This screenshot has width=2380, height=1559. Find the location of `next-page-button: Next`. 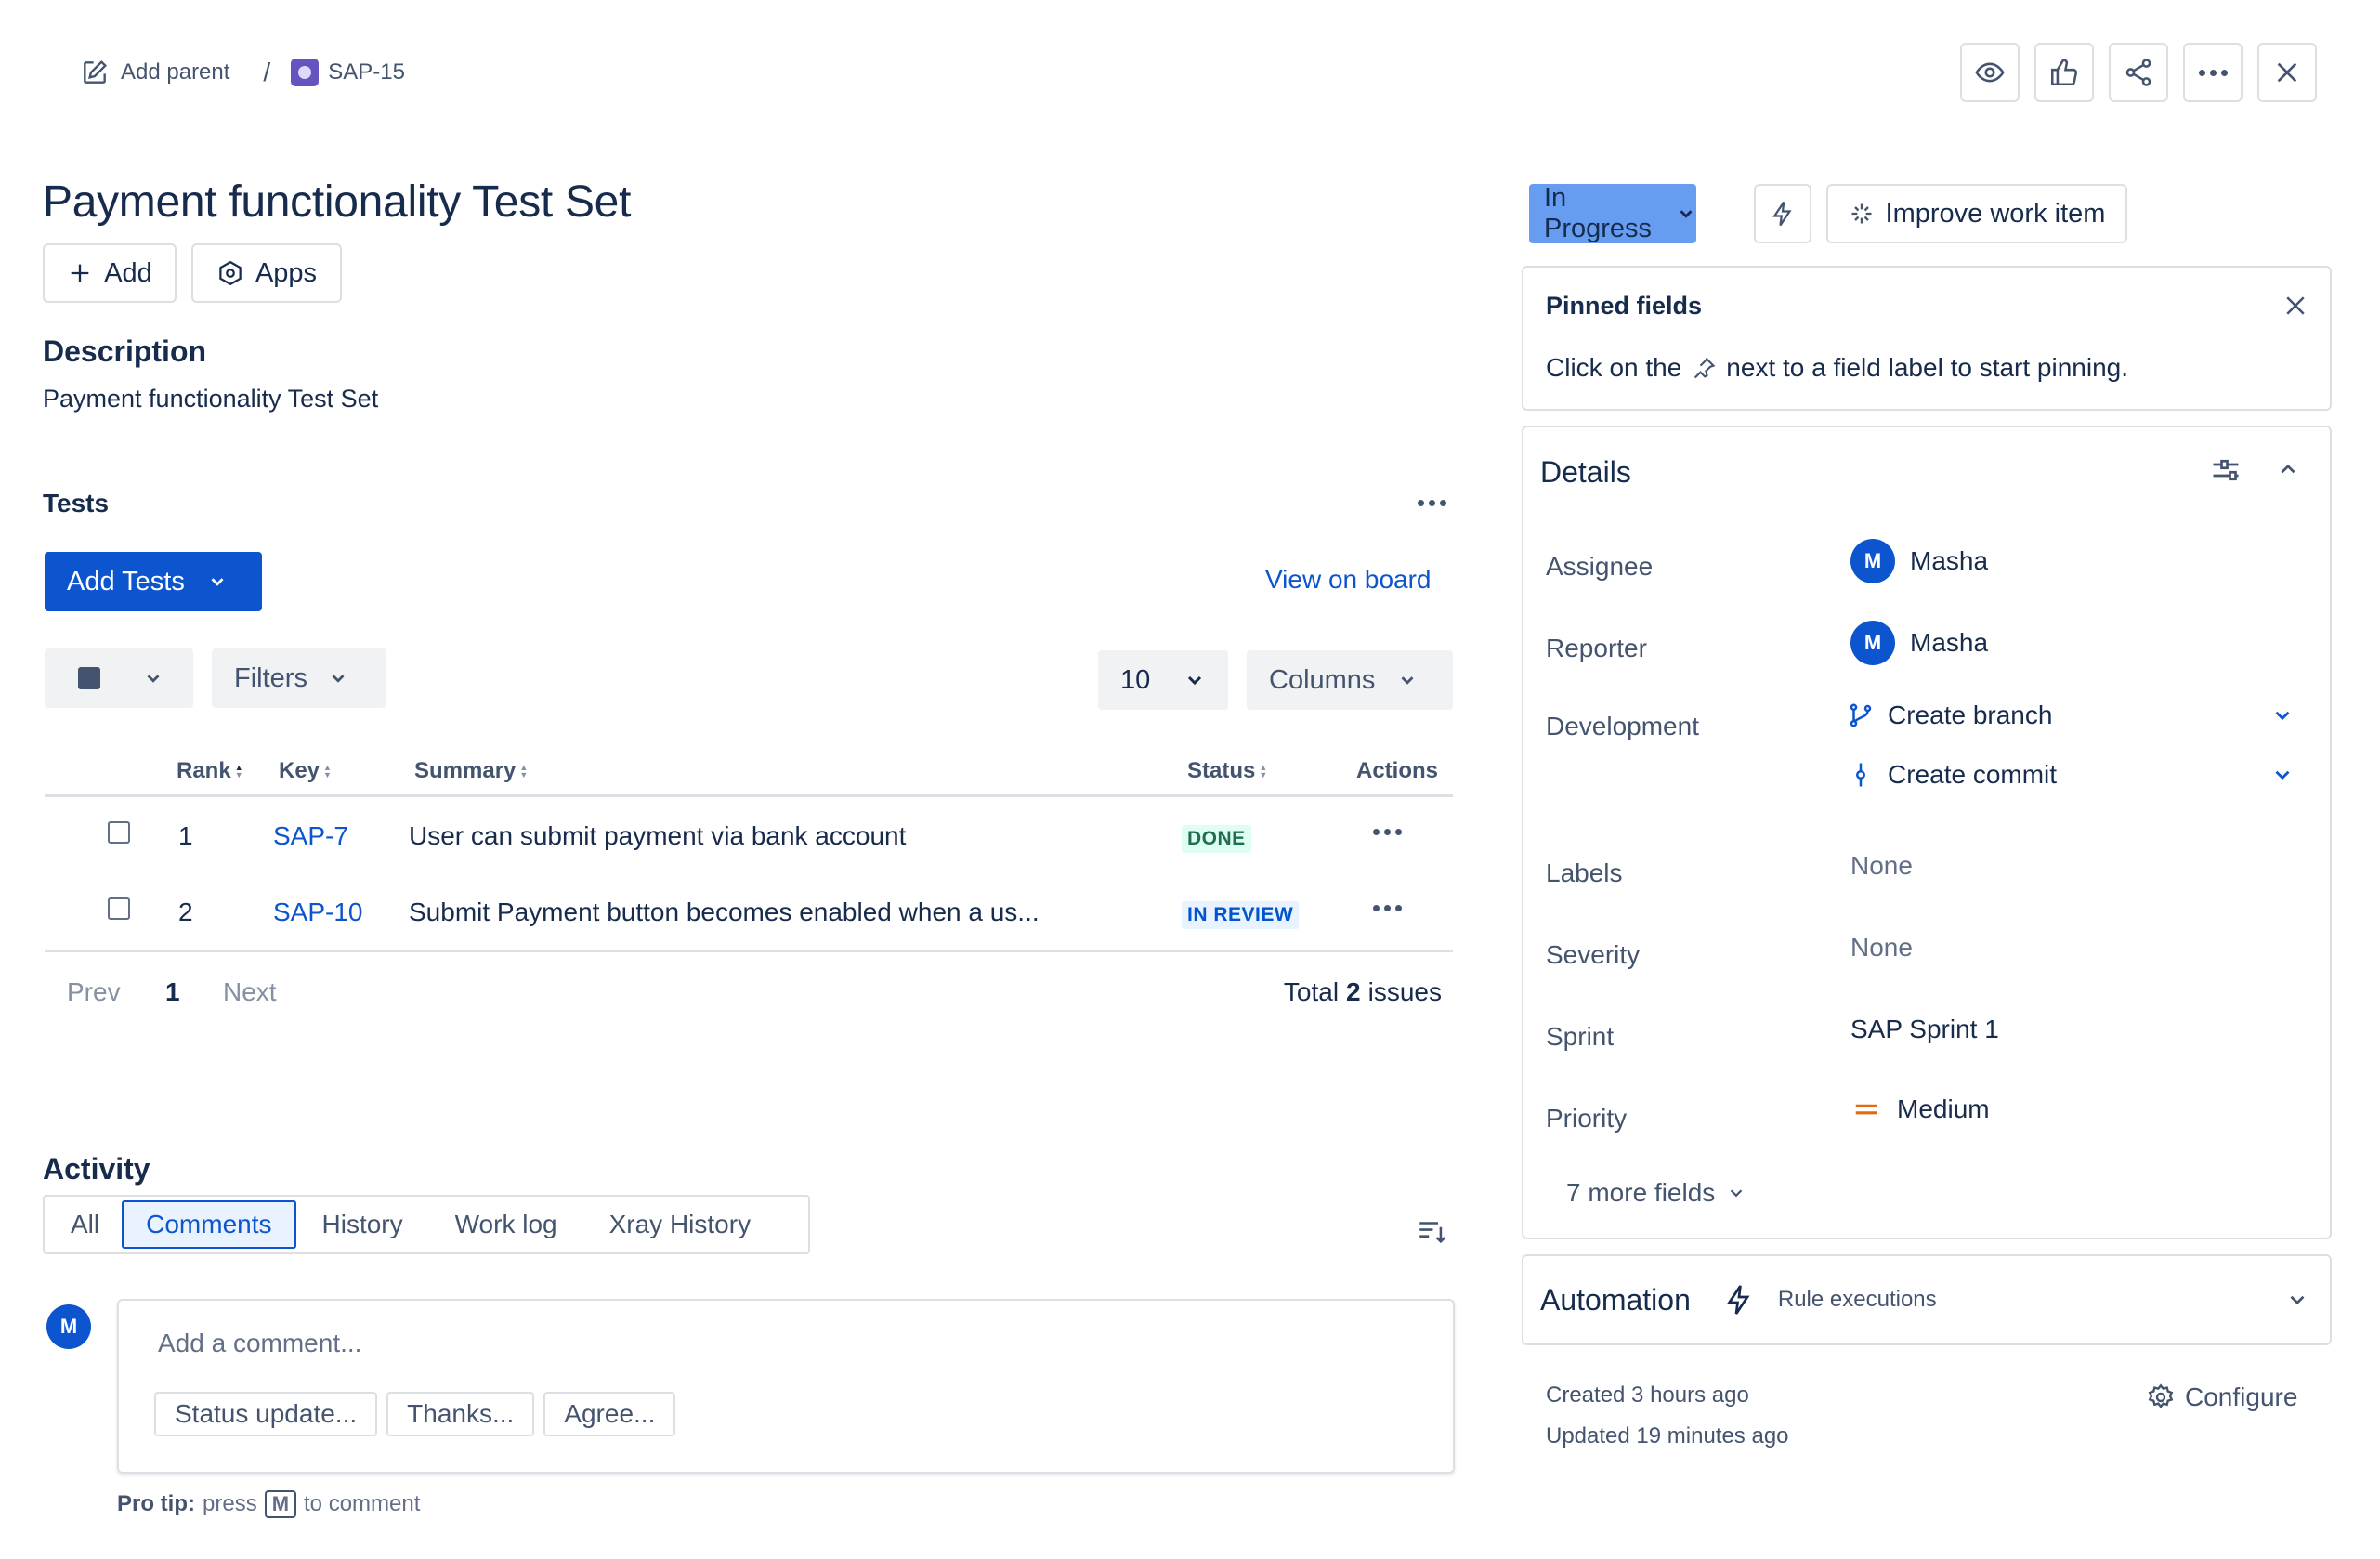

next-page-button: Next is located at coordinates (250, 992).